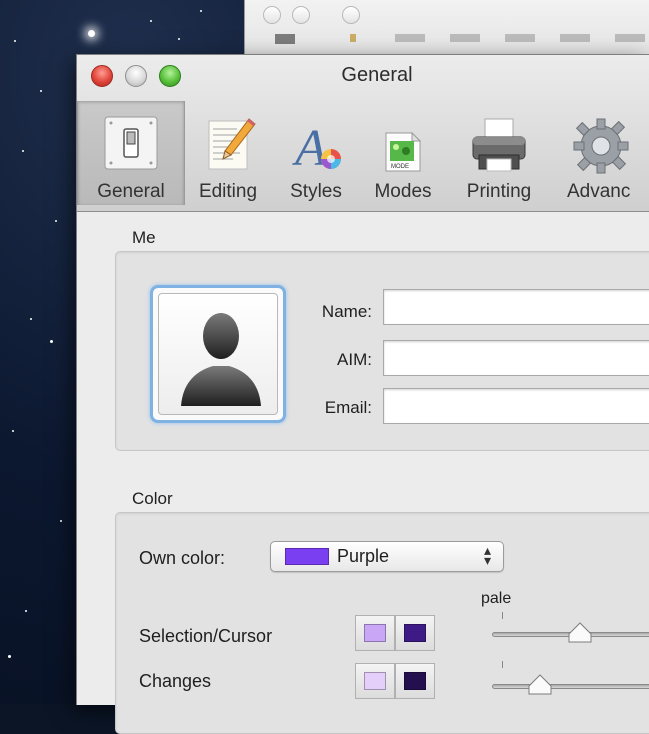  Describe the element at coordinates (348, 407) in the screenshot. I see `email-label: Email:` at that location.